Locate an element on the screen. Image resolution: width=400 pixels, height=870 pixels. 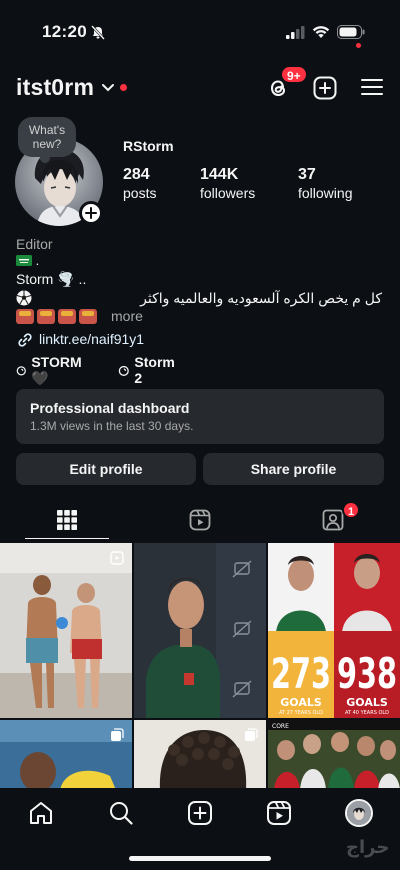
dashboard-title: Professional dashboard is located at coordinates (110, 408).